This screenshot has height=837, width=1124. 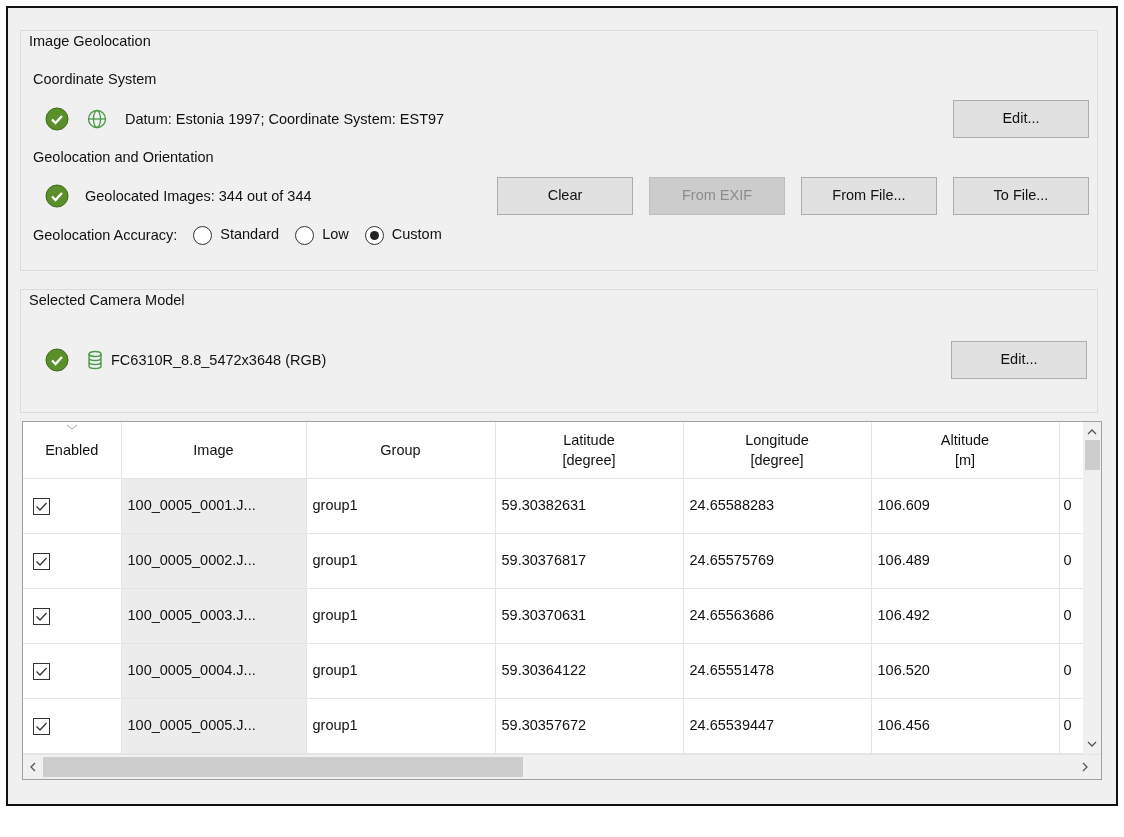 What do you see at coordinates (777, 450) in the screenshot?
I see `column-header: Longitude [degree]` at bounding box center [777, 450].